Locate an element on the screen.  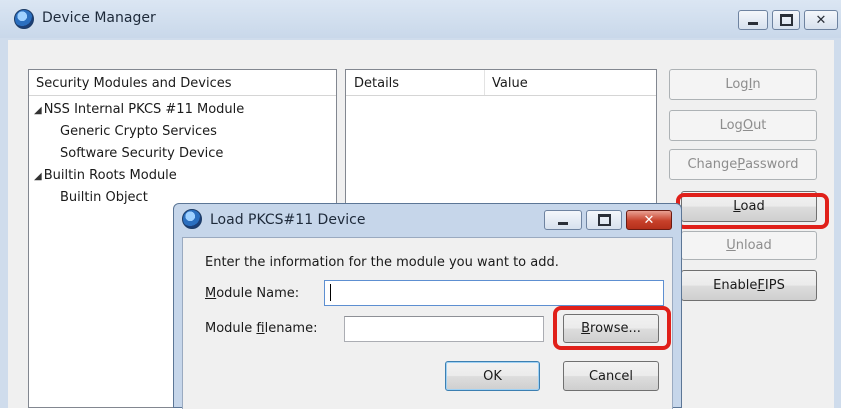
unload-button: Unload is located at coordinates (749, 245).